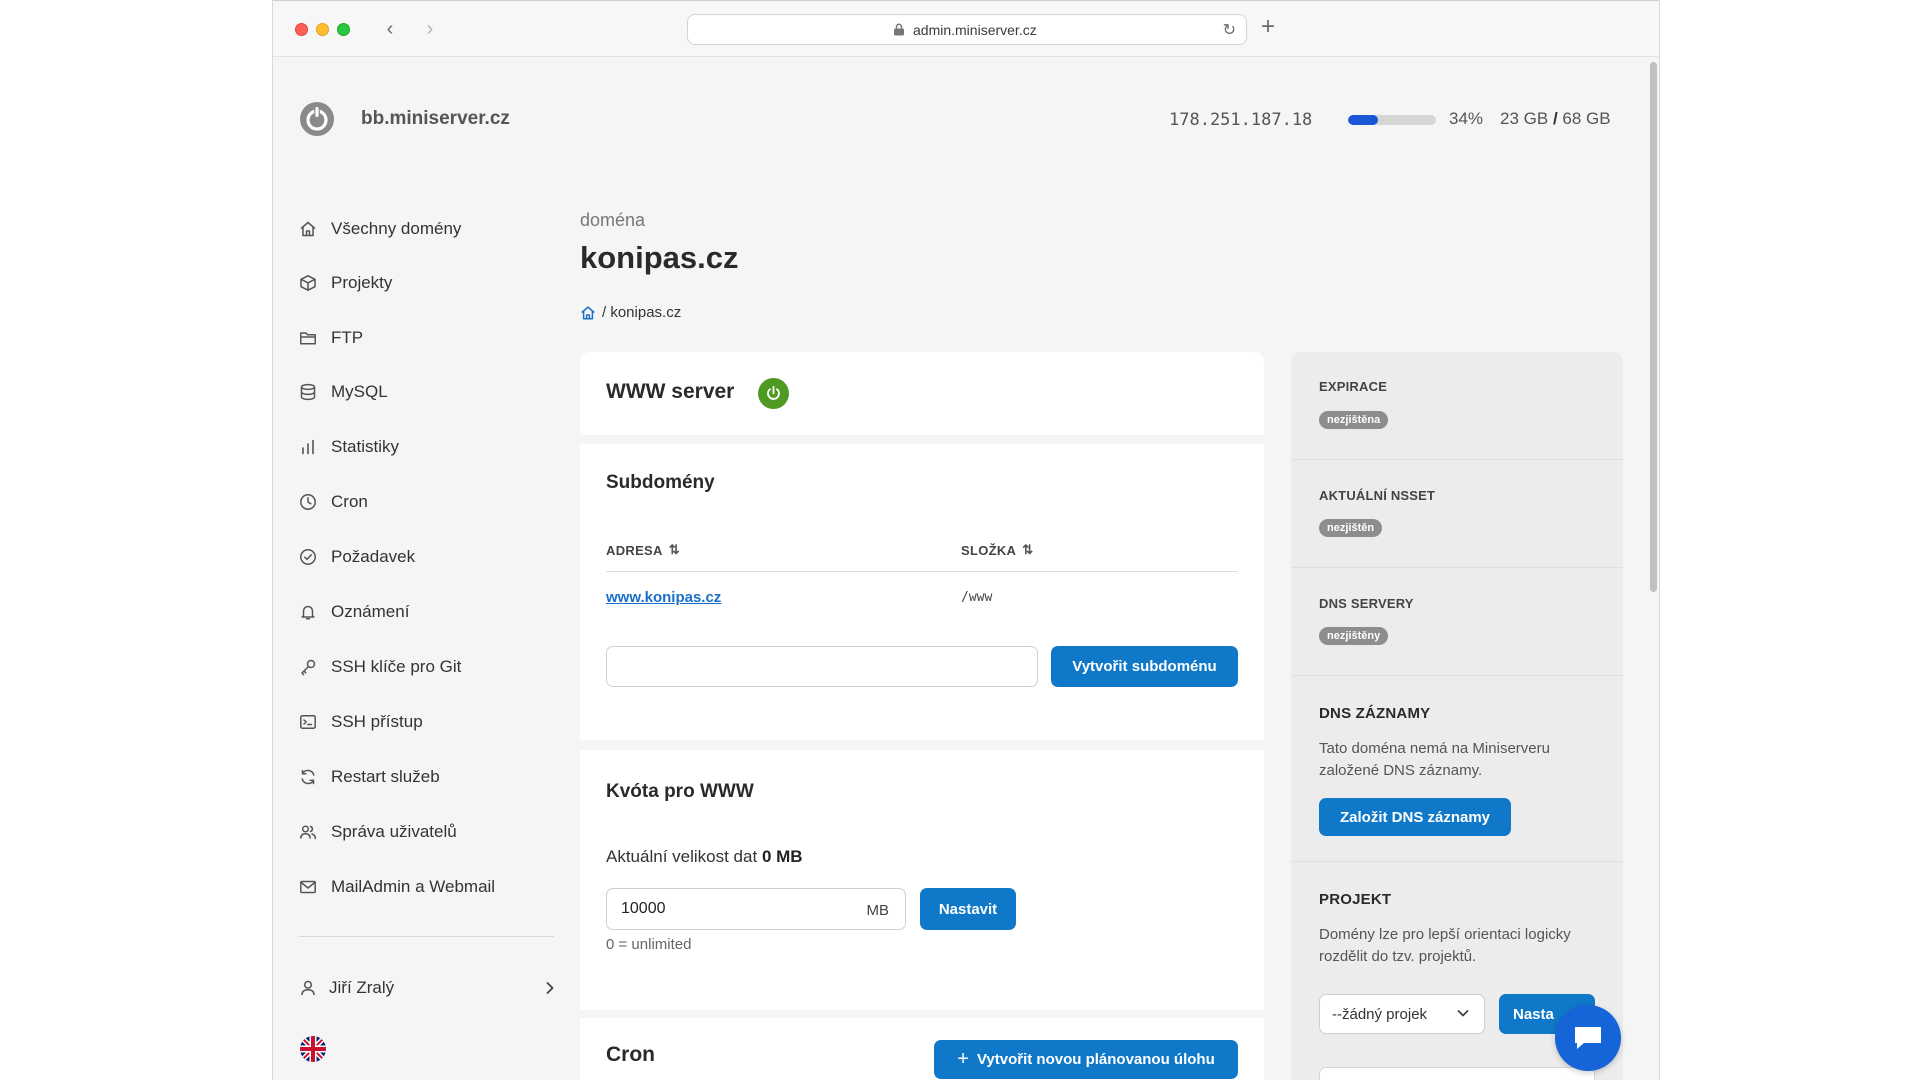 The height and width of the screenshot is (1080, 1920). I want to click on sidebar-item-cron: Cron, so click(333, 502).